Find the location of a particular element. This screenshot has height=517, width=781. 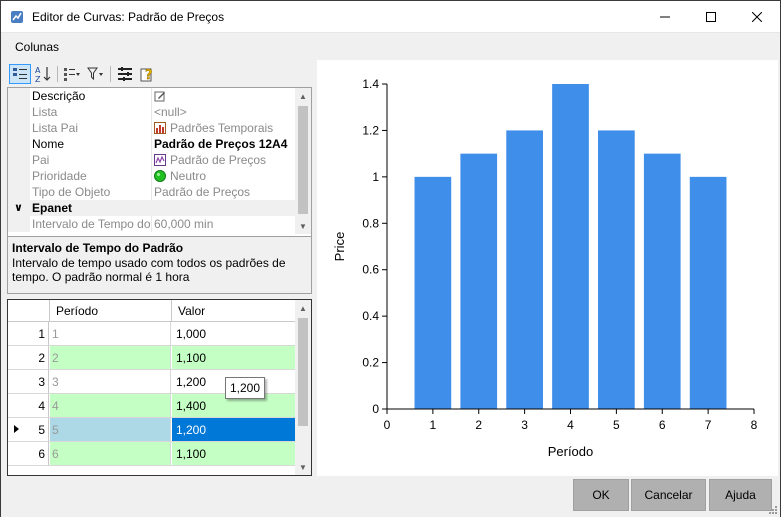

sort-alpha-button: A Z is located at coordinates (43, 74).